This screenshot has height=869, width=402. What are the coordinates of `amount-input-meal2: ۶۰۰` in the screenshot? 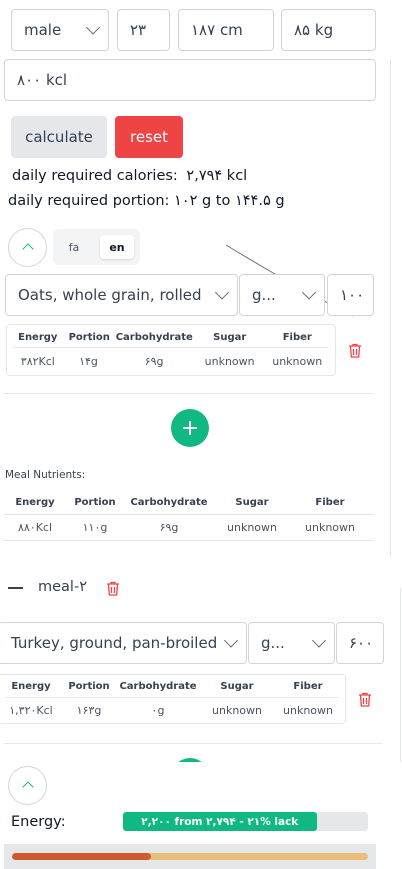 It's located at (360, 643).